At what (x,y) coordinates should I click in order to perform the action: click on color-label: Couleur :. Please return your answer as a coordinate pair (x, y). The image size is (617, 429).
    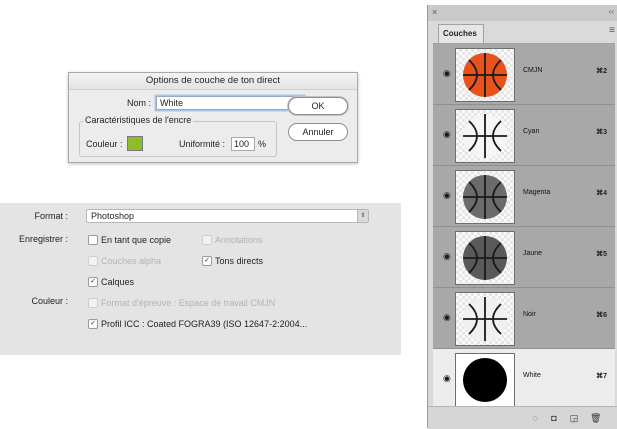
    Looking at the image, I should click on (104, 144).